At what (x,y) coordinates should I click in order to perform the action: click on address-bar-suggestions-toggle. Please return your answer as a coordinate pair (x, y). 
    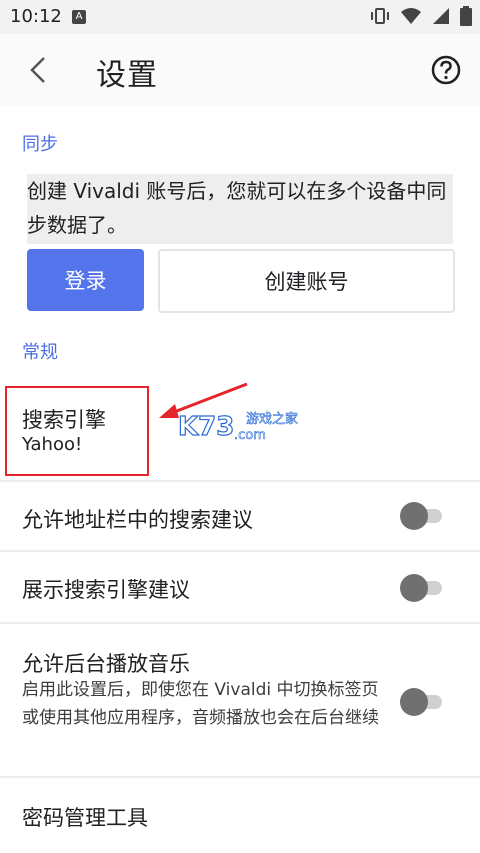
    Looking at the image, I should click on (422, 516).